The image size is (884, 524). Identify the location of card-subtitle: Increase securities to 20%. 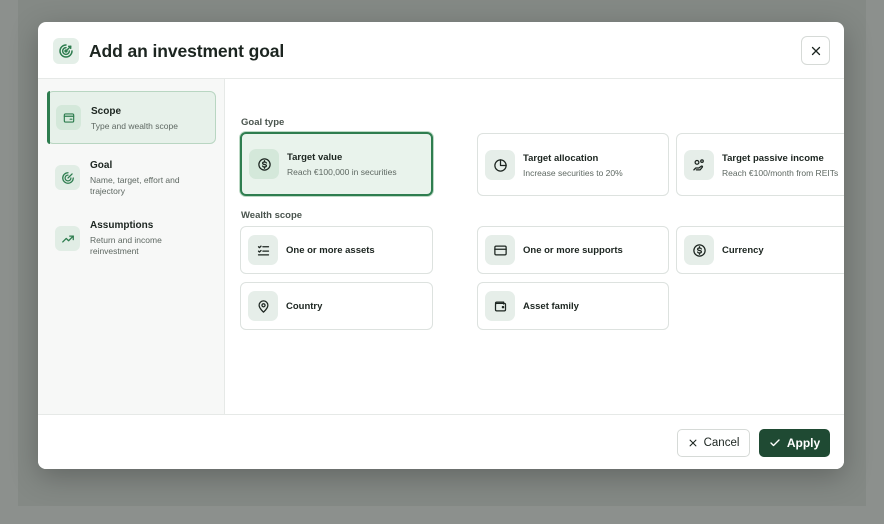
(573, 173).